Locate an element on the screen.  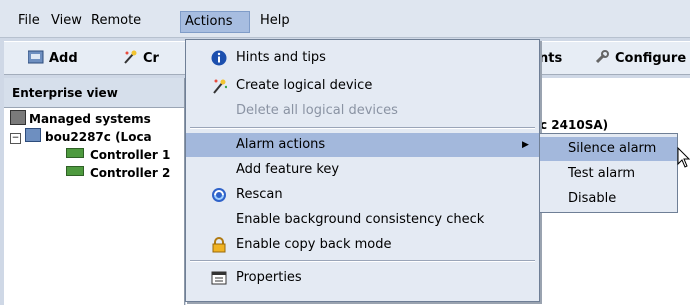
menu-item-rescan: Rescan is located at coordinates (362, 195).